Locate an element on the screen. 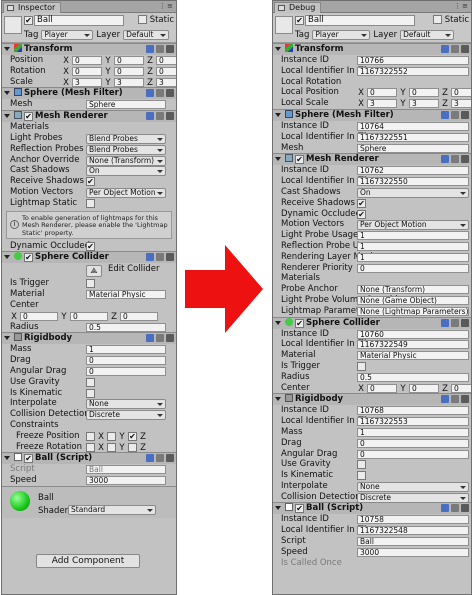 This screenshot has width=474, height=595. mass-field: 1 is located at coordinates (413, 432).